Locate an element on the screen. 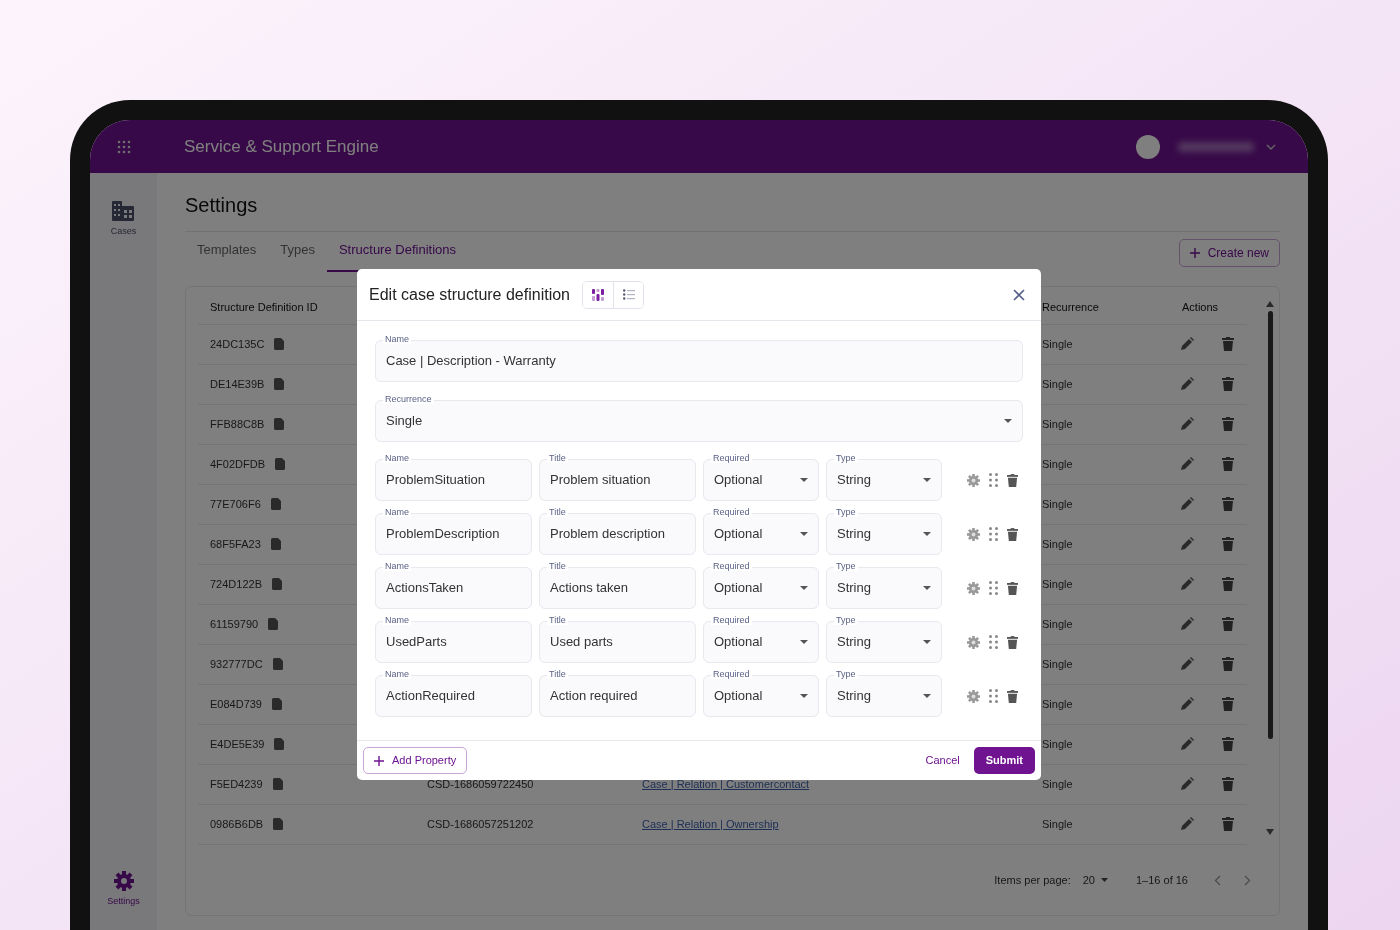 This screenshot has height=930, width=1400. table-cell-text: 932777DC is located at coordinates (236, 664).